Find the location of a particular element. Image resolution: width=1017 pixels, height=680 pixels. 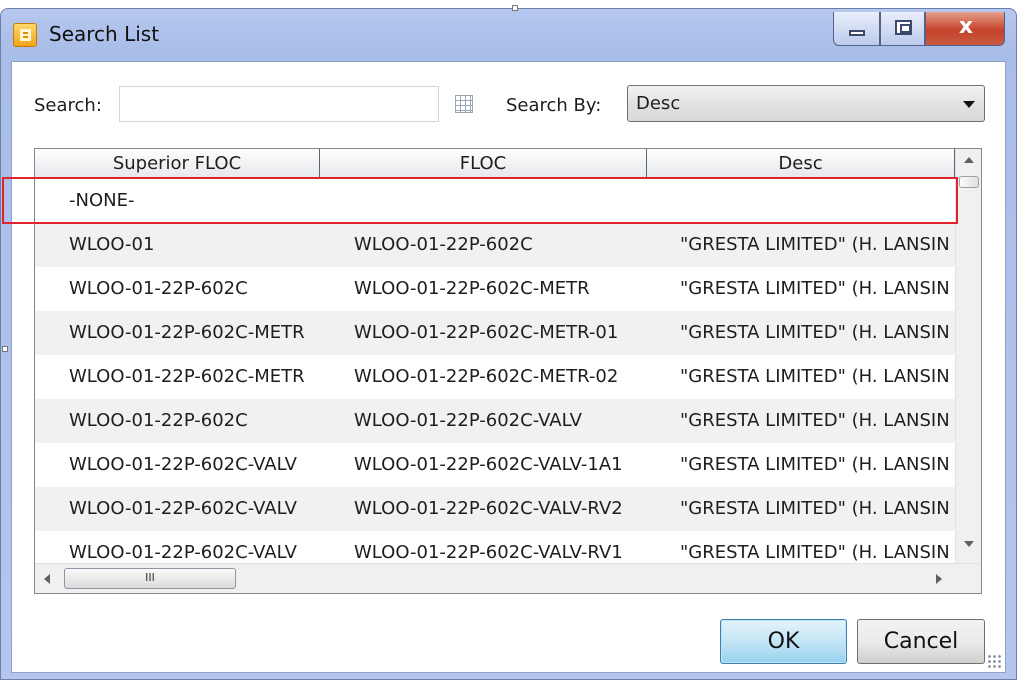

search-by-dropdown: Desc is located at coordinates (806, 103).